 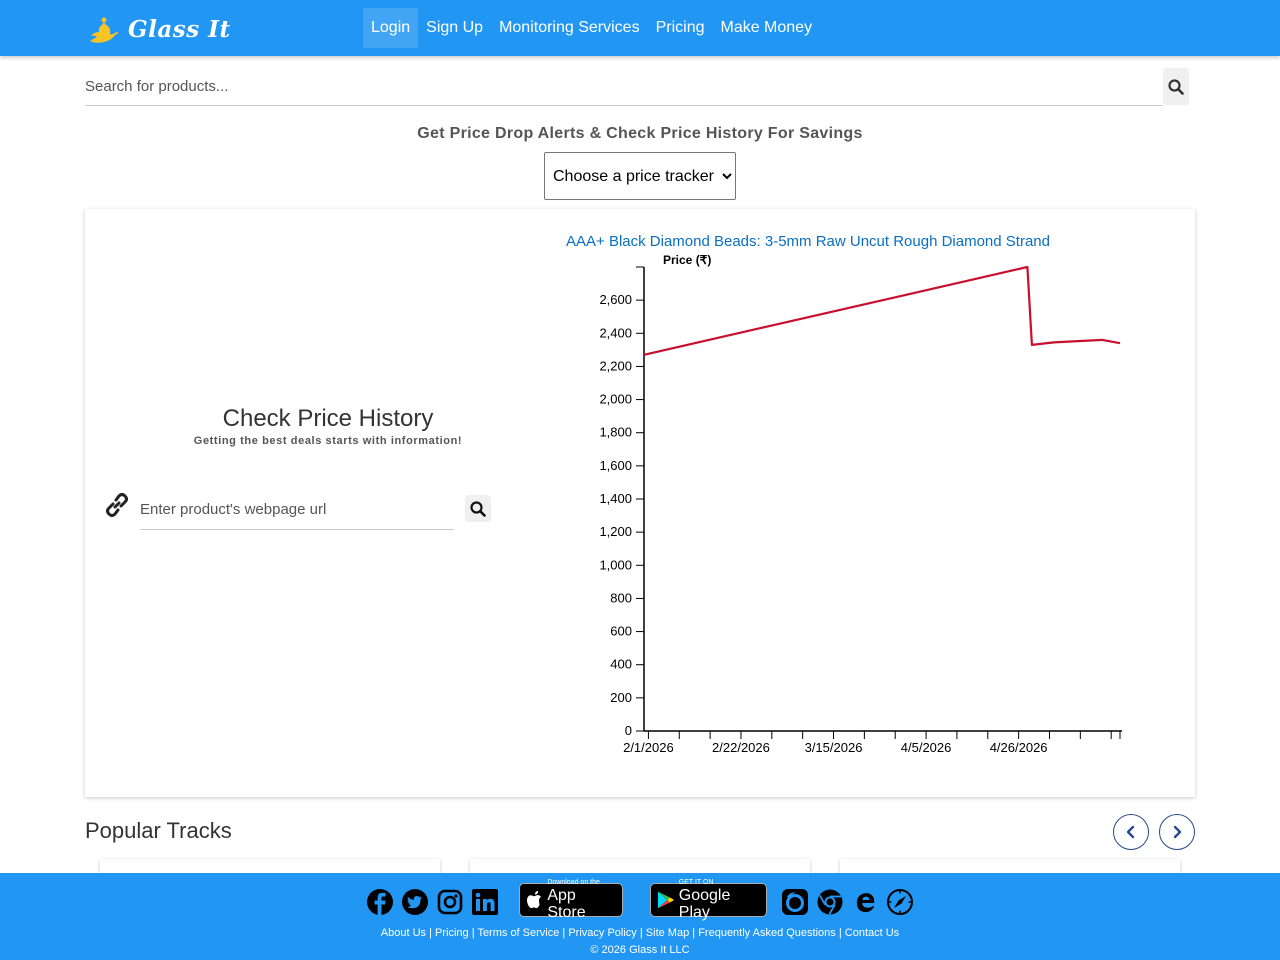 What do you see at coordinates (640, 176) in the screenshot?
I see `price-tracker-select: Choose a price tracker` at bounding box center [640, 176].